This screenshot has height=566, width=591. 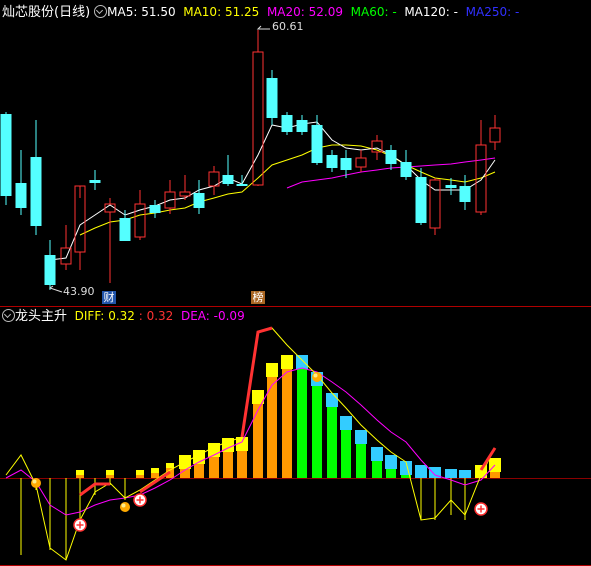 I want to click on ranking-marker: 榜, so click(x=258, y=297).